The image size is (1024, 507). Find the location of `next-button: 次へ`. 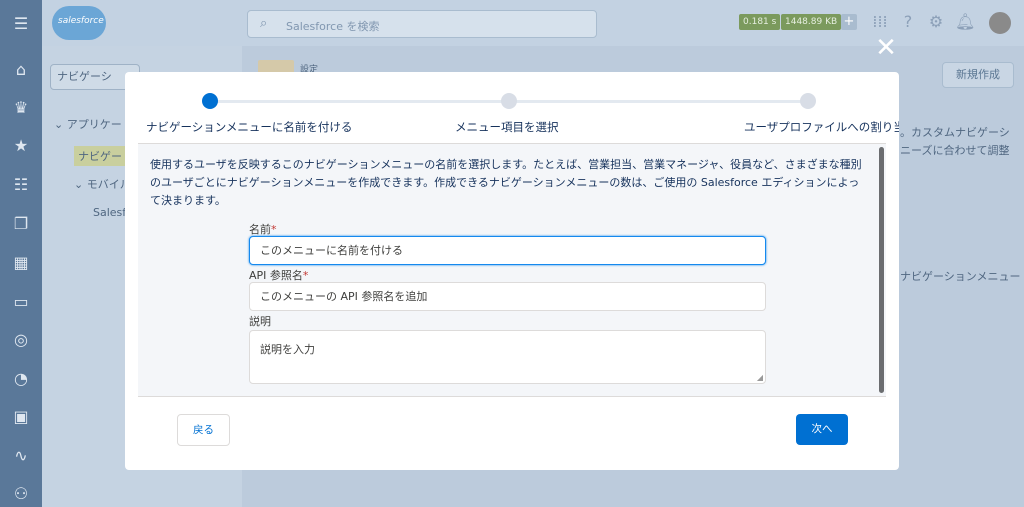

next-button: 次へ is located at coordinates (822, 429).